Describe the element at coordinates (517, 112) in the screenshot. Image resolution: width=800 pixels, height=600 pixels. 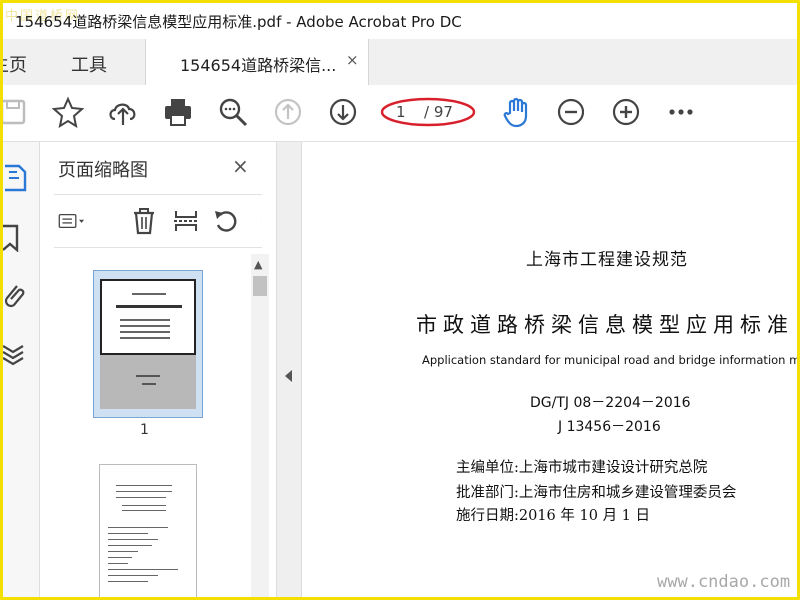
I see `hand-icon` at that location.